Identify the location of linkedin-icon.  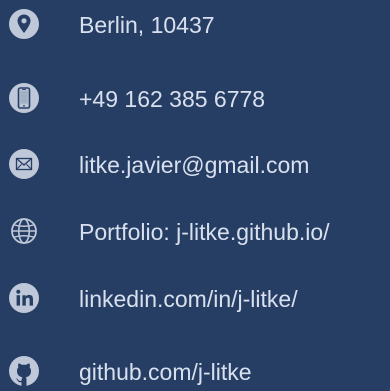
(24, 298).